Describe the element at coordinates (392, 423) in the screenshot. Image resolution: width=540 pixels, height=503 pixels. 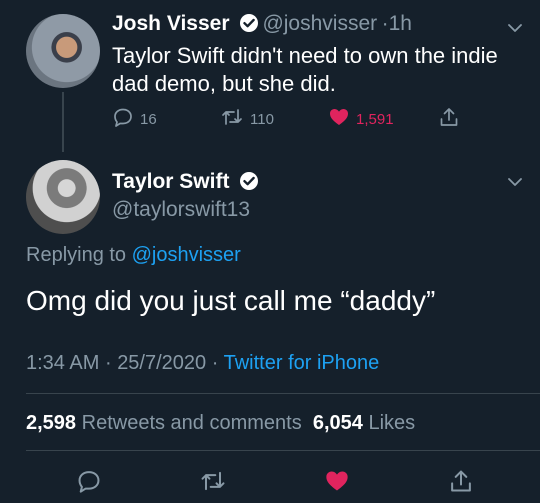
I see `likes-label: Likes` at that location.